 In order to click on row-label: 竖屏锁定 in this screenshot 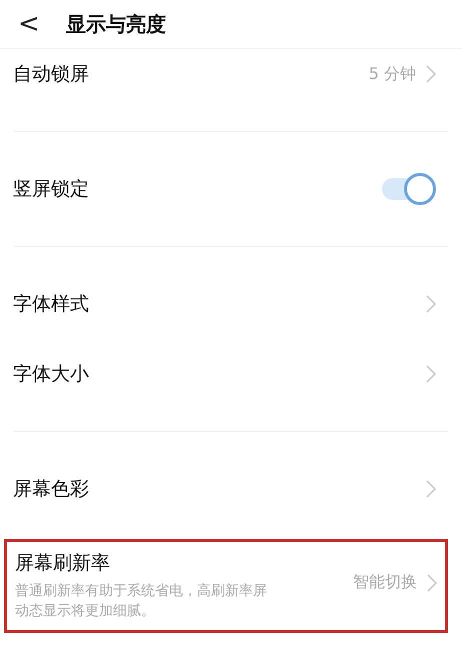, I will do `click(51, 189)`.